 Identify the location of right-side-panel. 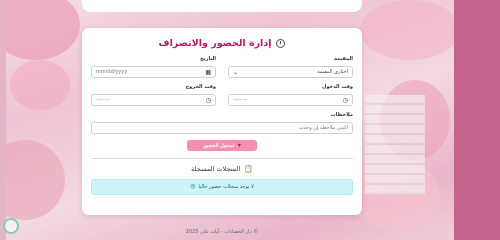
(477, 120).